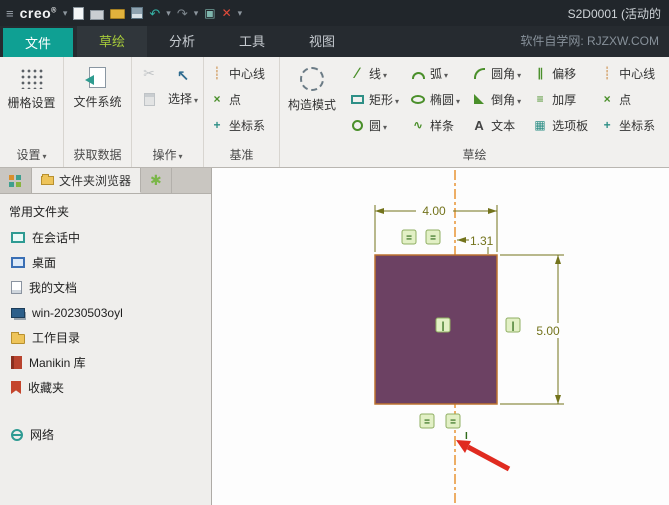 The height and width of the screenshot is (505, 669). What do you see at coordinates (506, 73) in the screenshot?
I see `fillet-tool-label: 圆角` at bounding box center [506, 73].